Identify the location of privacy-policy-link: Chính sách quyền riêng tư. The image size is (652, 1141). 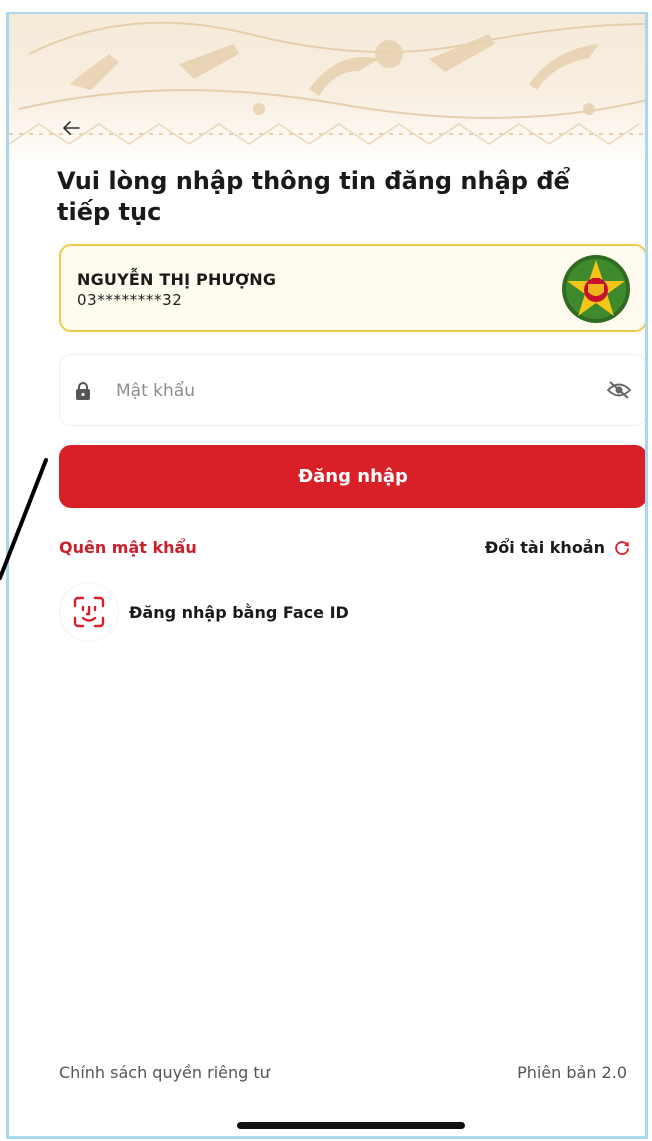
(164, 1072).